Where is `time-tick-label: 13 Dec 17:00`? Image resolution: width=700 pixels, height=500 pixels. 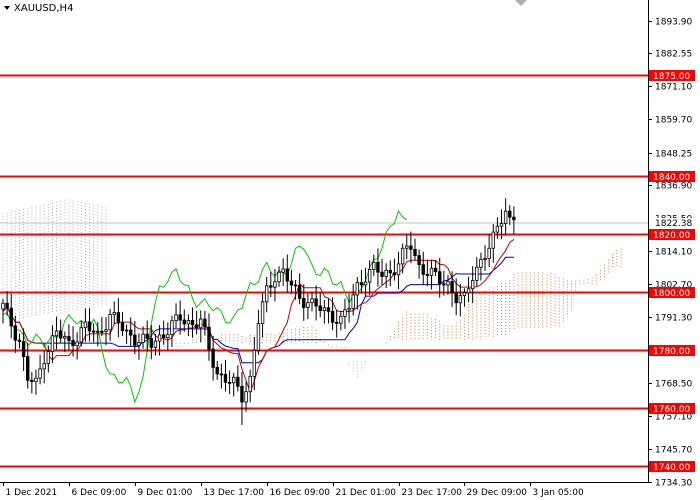 time-tick-label: 13 Dec 17:00 is located at coordinates (234, 493).